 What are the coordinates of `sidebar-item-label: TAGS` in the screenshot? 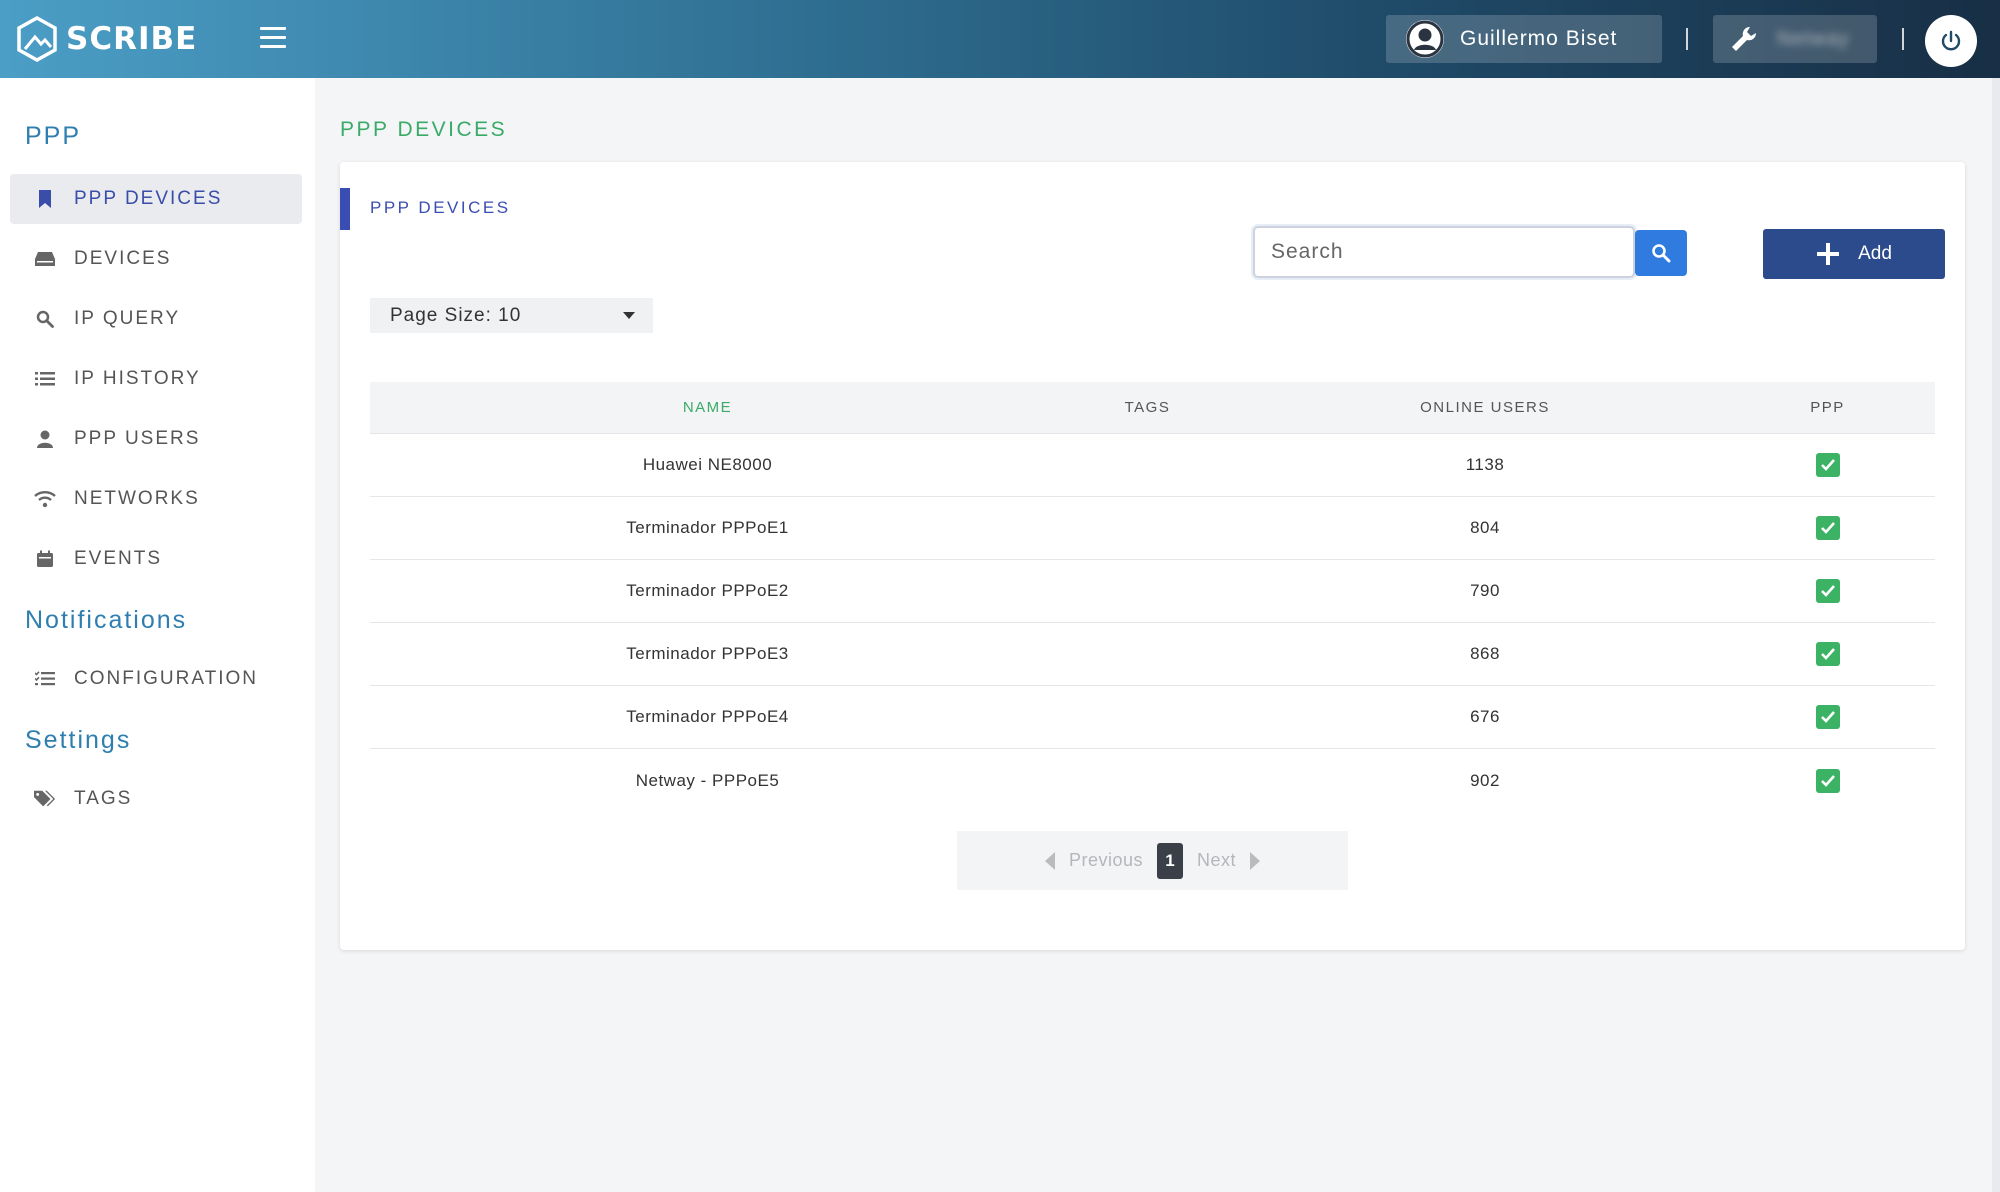 It's located at (103, 798).